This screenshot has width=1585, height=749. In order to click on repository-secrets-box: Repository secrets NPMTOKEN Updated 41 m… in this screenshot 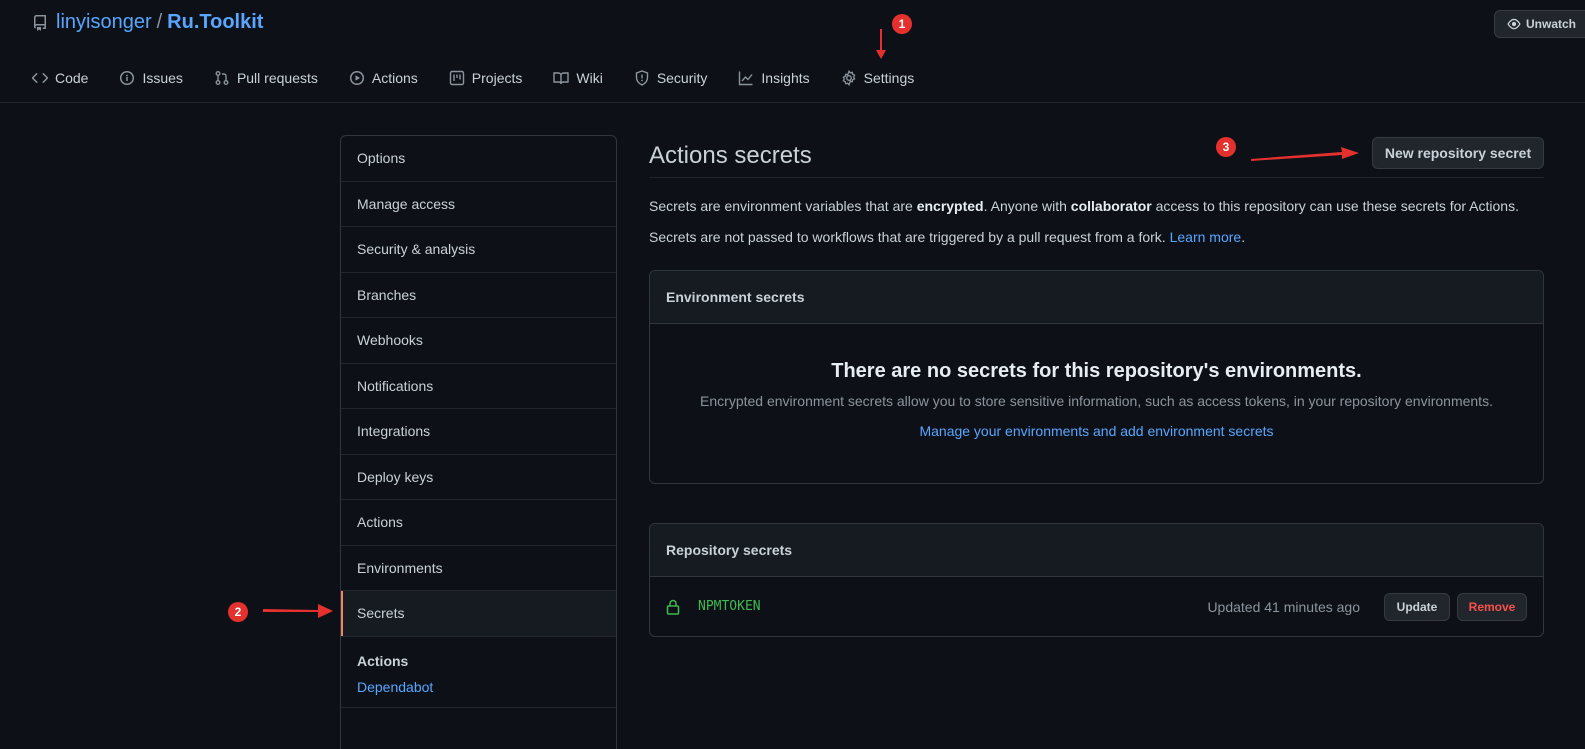, I will do `click(1096, 580)`.